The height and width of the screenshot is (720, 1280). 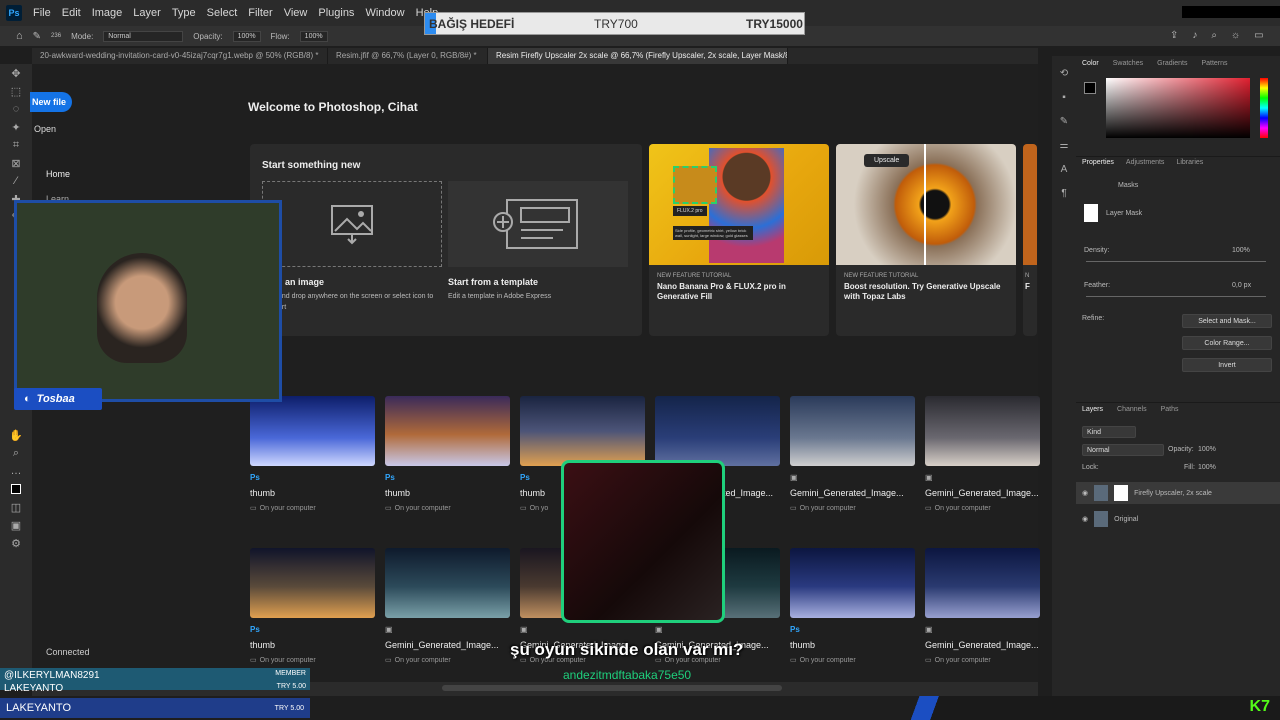 I want to click on invert-button: Invert, so click(x=1227, y=365).